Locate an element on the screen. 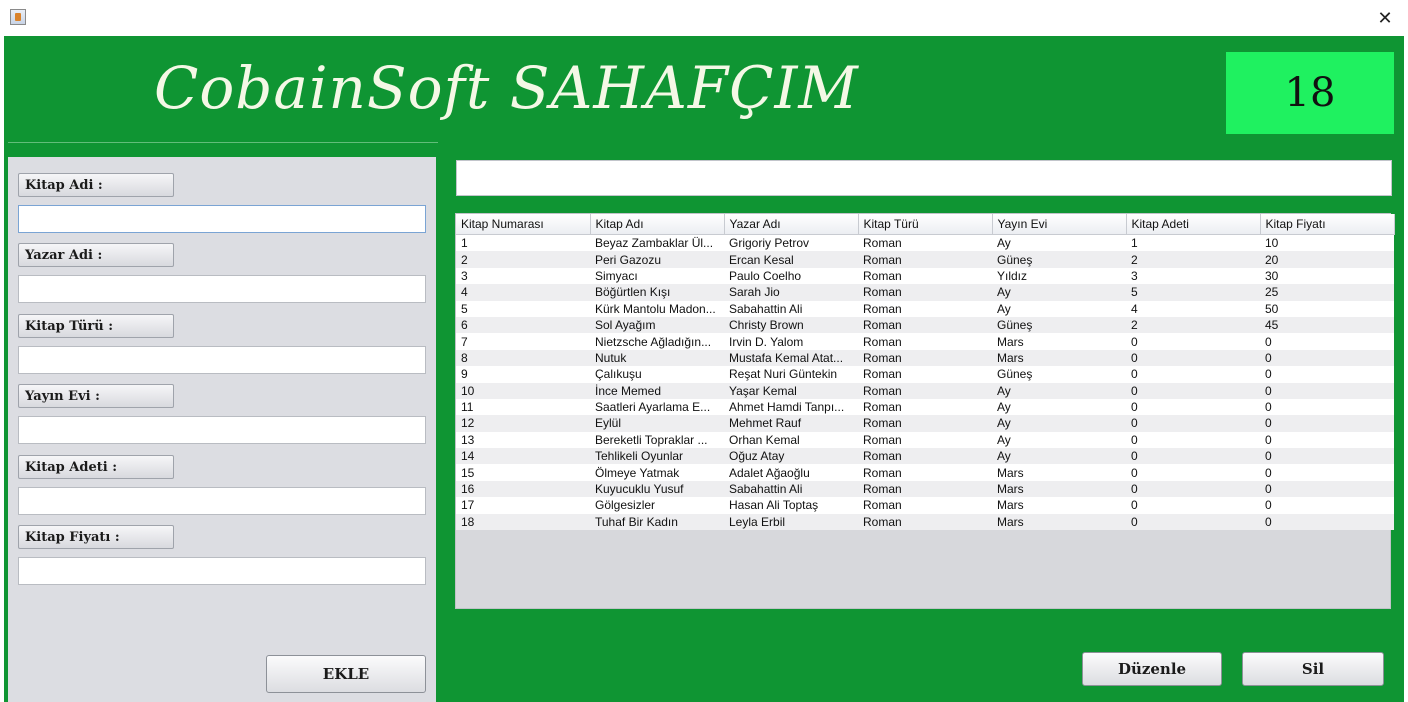 The height and width of the screenshot is (702, 1408). table-cell: 17 is located at coordinates (523, 505).